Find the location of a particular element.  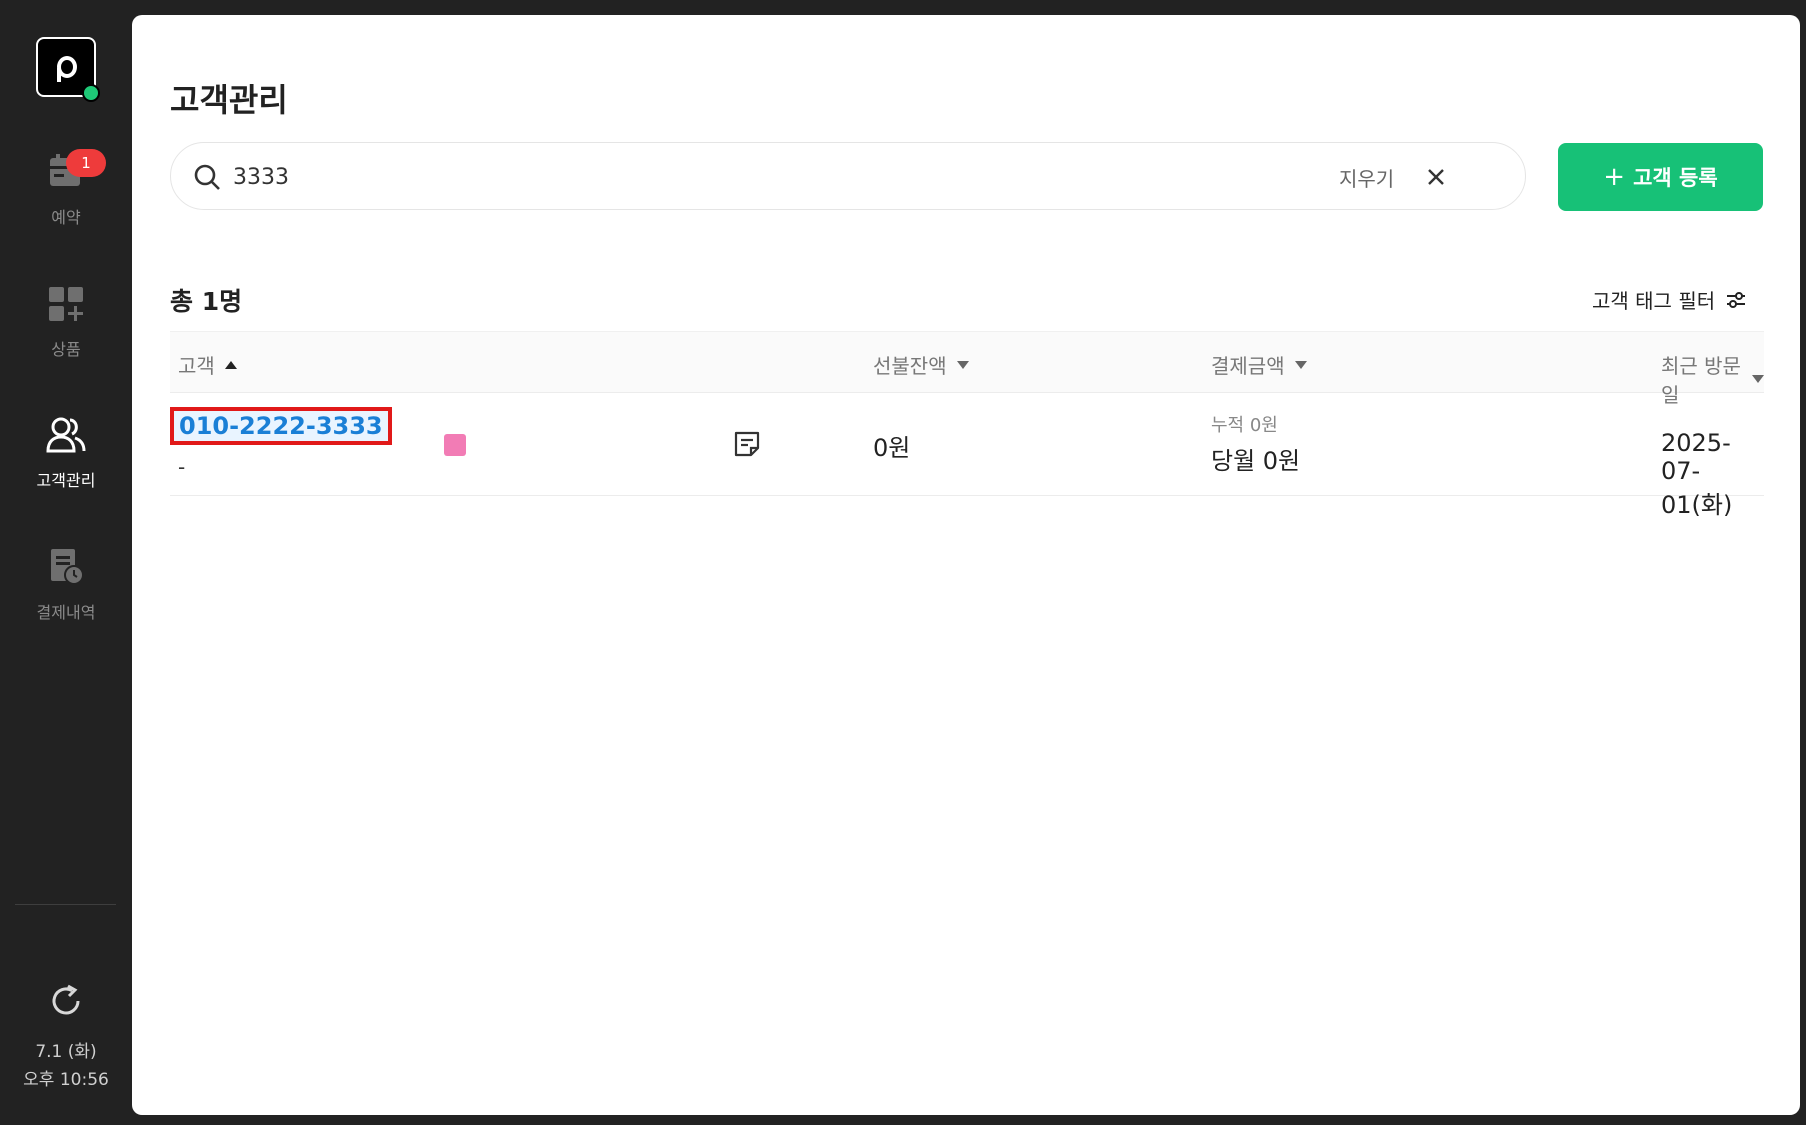

sidebar-item-label: 고객관리 is located at coordinates (66, 480).